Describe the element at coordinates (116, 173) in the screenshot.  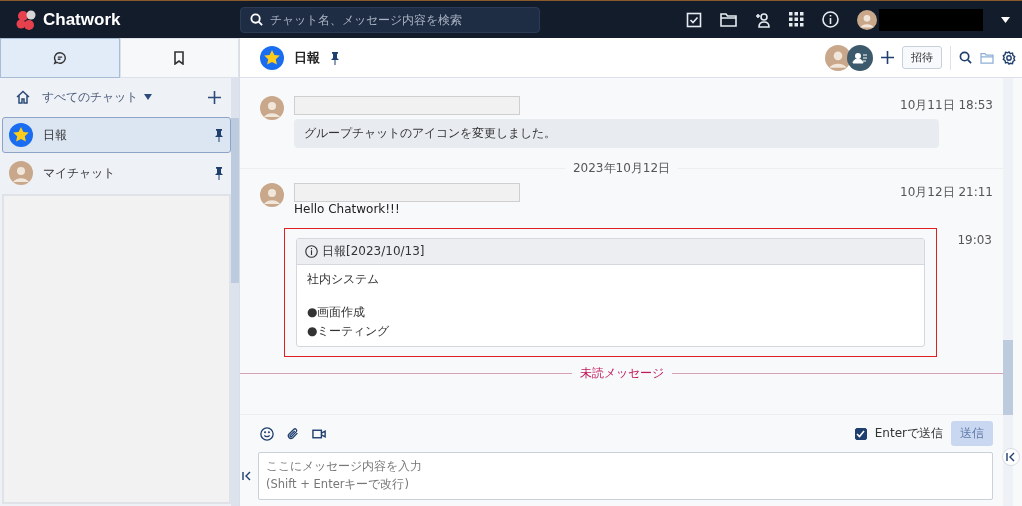
I see `chat-room-item: マイチャット` at that location.